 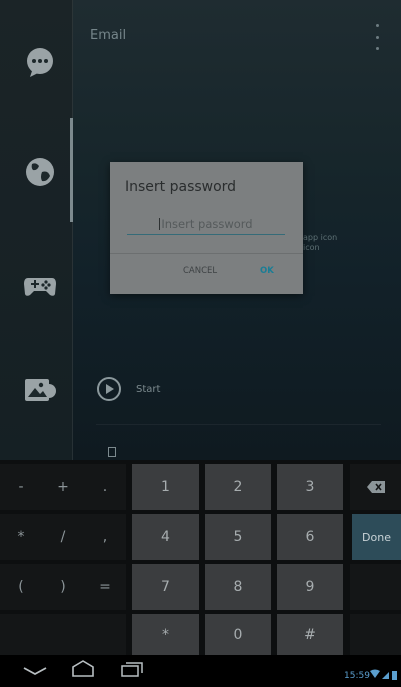 What do you see at coordinates (63, 487) in the screenshot?
I see `key-plus: +` at bounding box center [63, 487].